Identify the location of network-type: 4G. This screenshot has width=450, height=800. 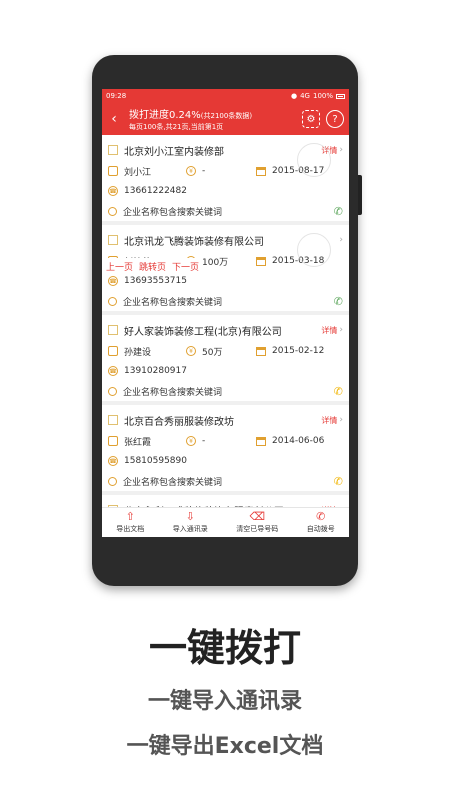
(305, 96).